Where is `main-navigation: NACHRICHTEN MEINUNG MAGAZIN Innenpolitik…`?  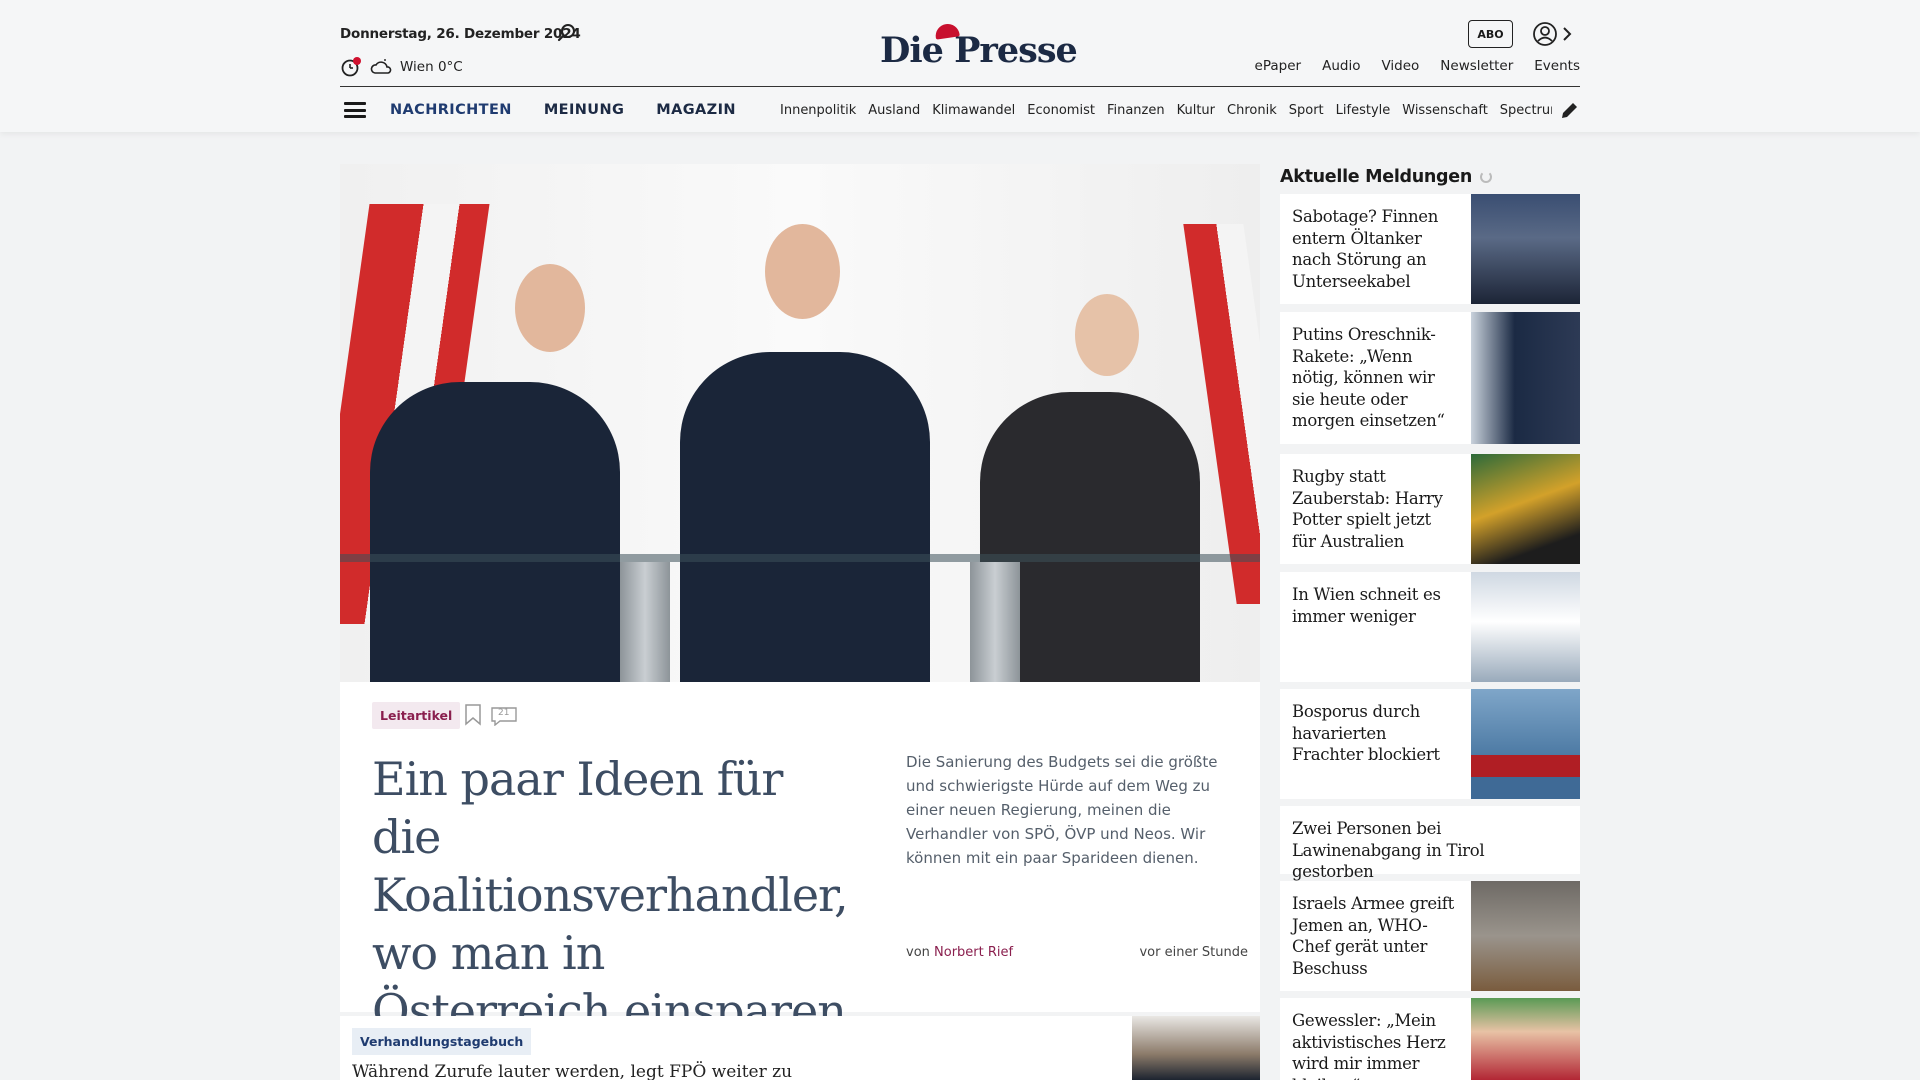 main-navigation: NACHRICHTEN MEINUNG MAGAZIN Innenpolitik… is located at coordinates (960, 110).